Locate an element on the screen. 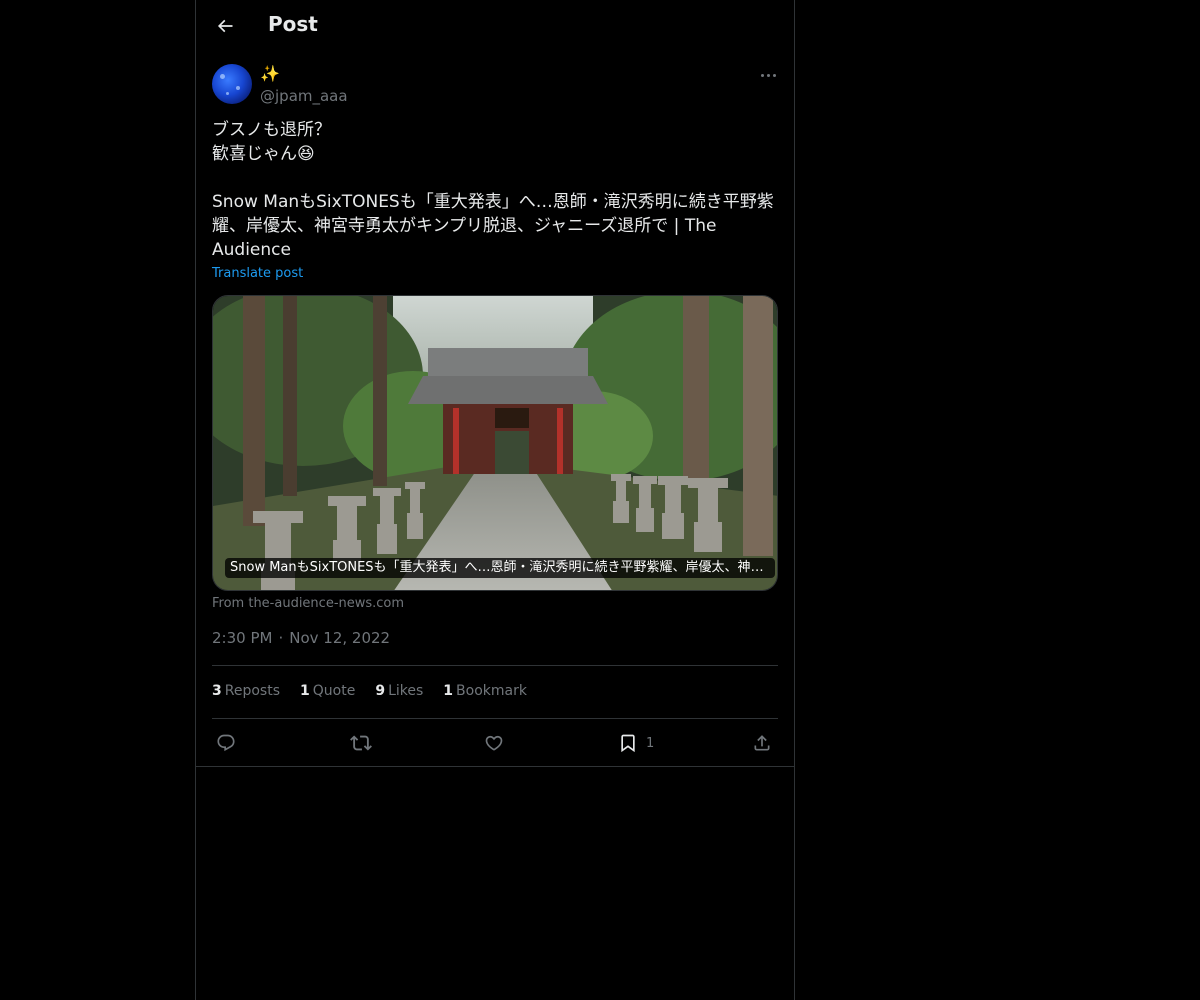 Image resolution: width=1200 pixels, height=1000 pixels. reposts-stat: 3 Reposts is located at coordinates (246, 691).